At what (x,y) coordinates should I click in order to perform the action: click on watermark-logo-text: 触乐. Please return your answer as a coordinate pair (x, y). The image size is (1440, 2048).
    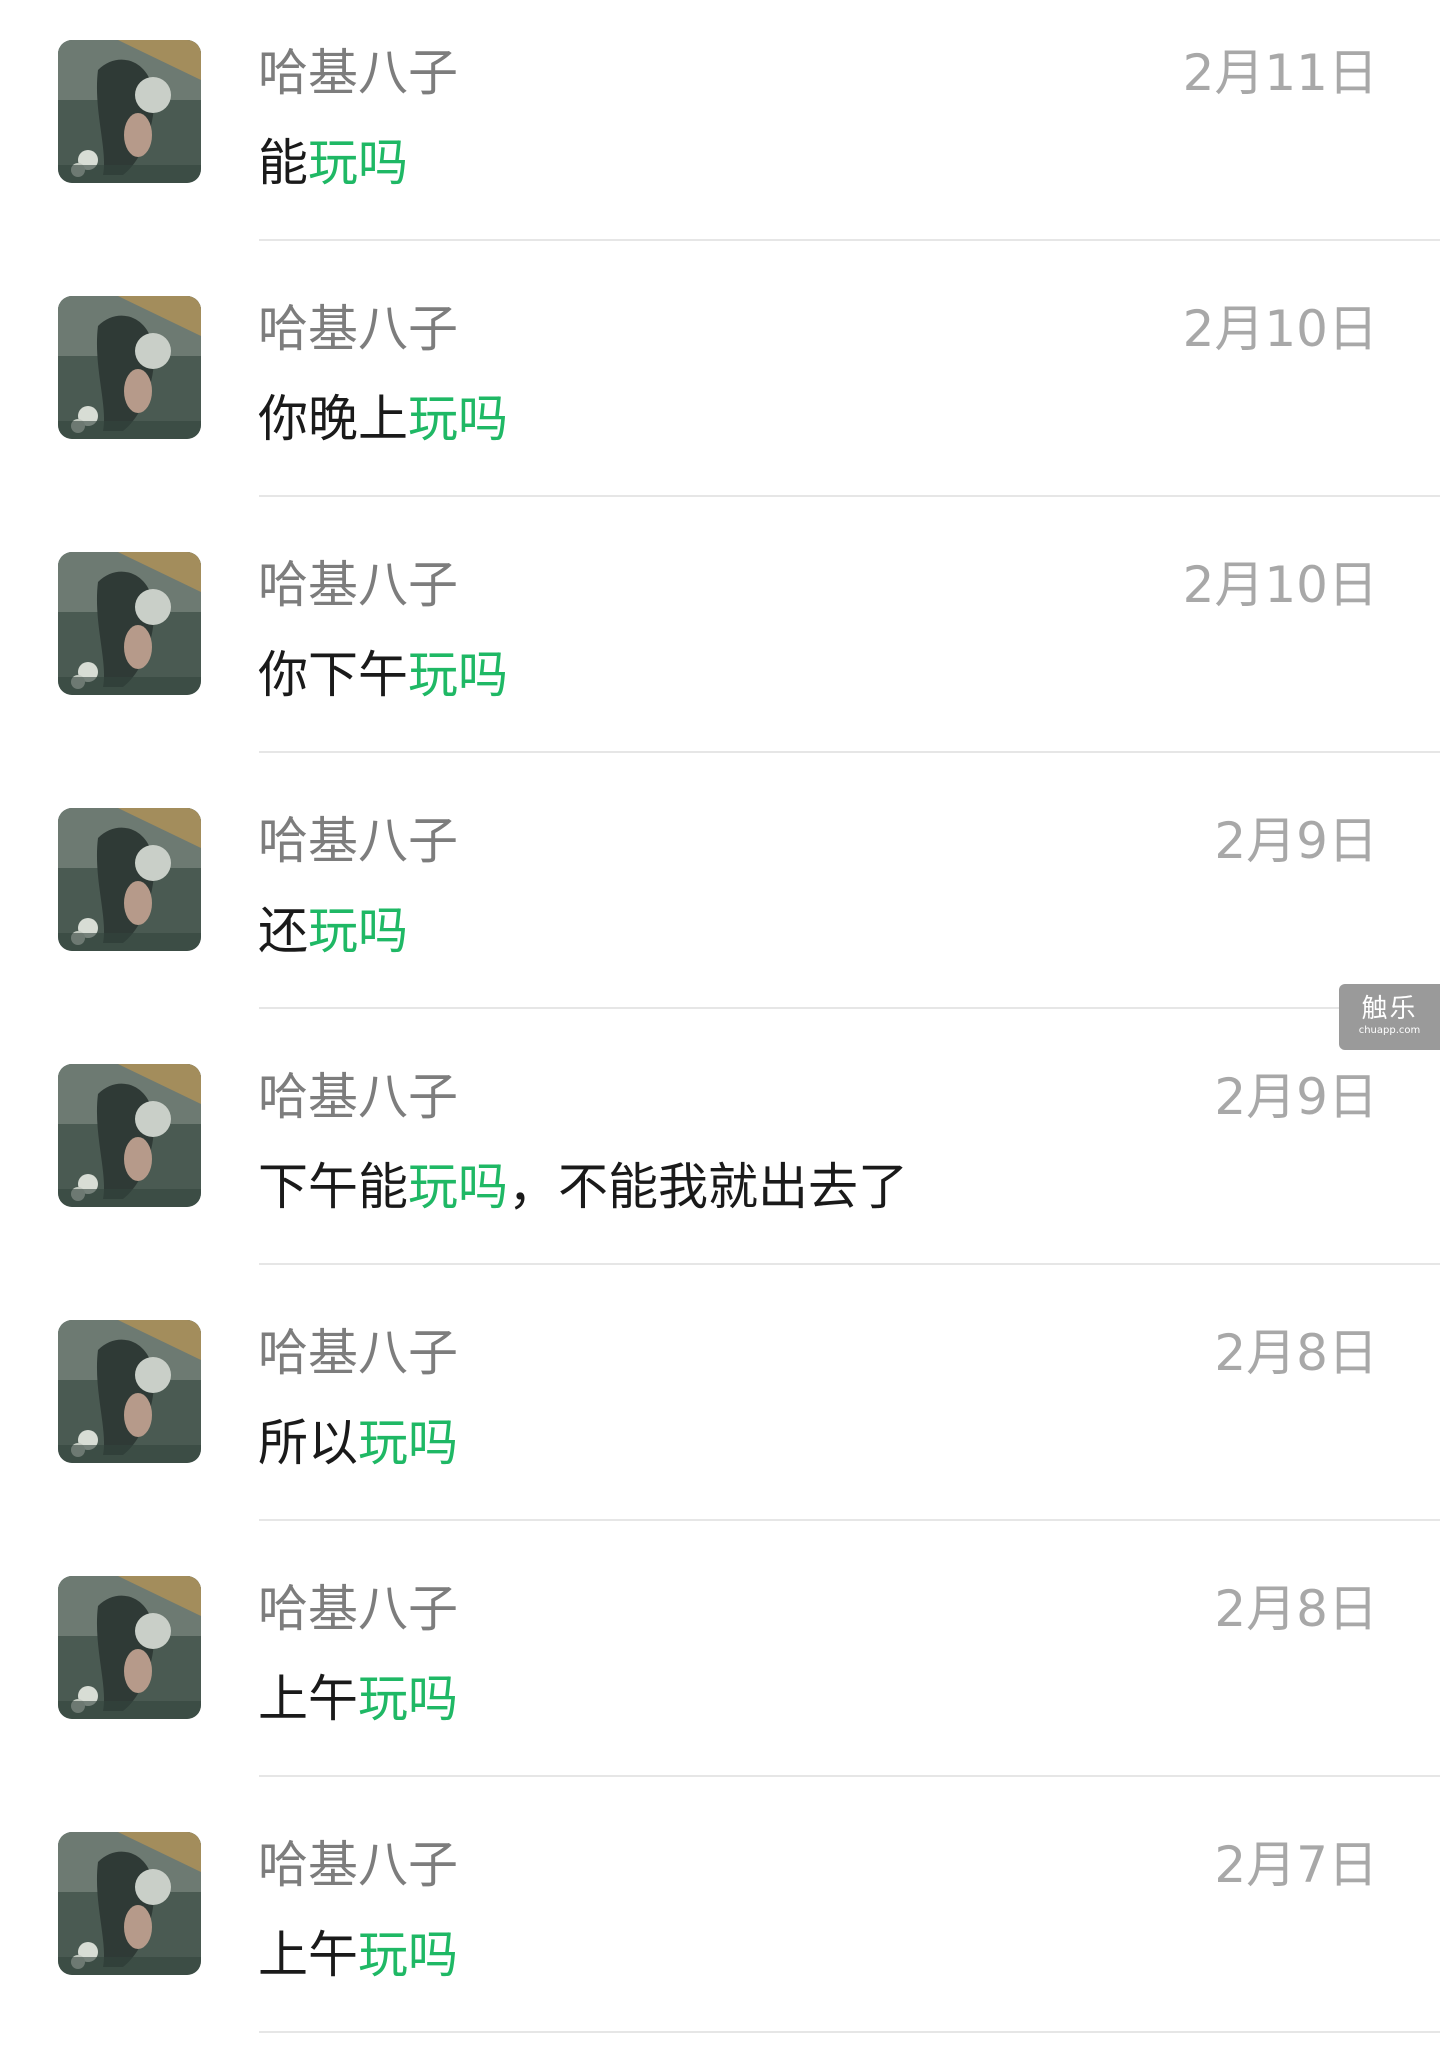
    Looking at the image, I should click on (1389, 1009).